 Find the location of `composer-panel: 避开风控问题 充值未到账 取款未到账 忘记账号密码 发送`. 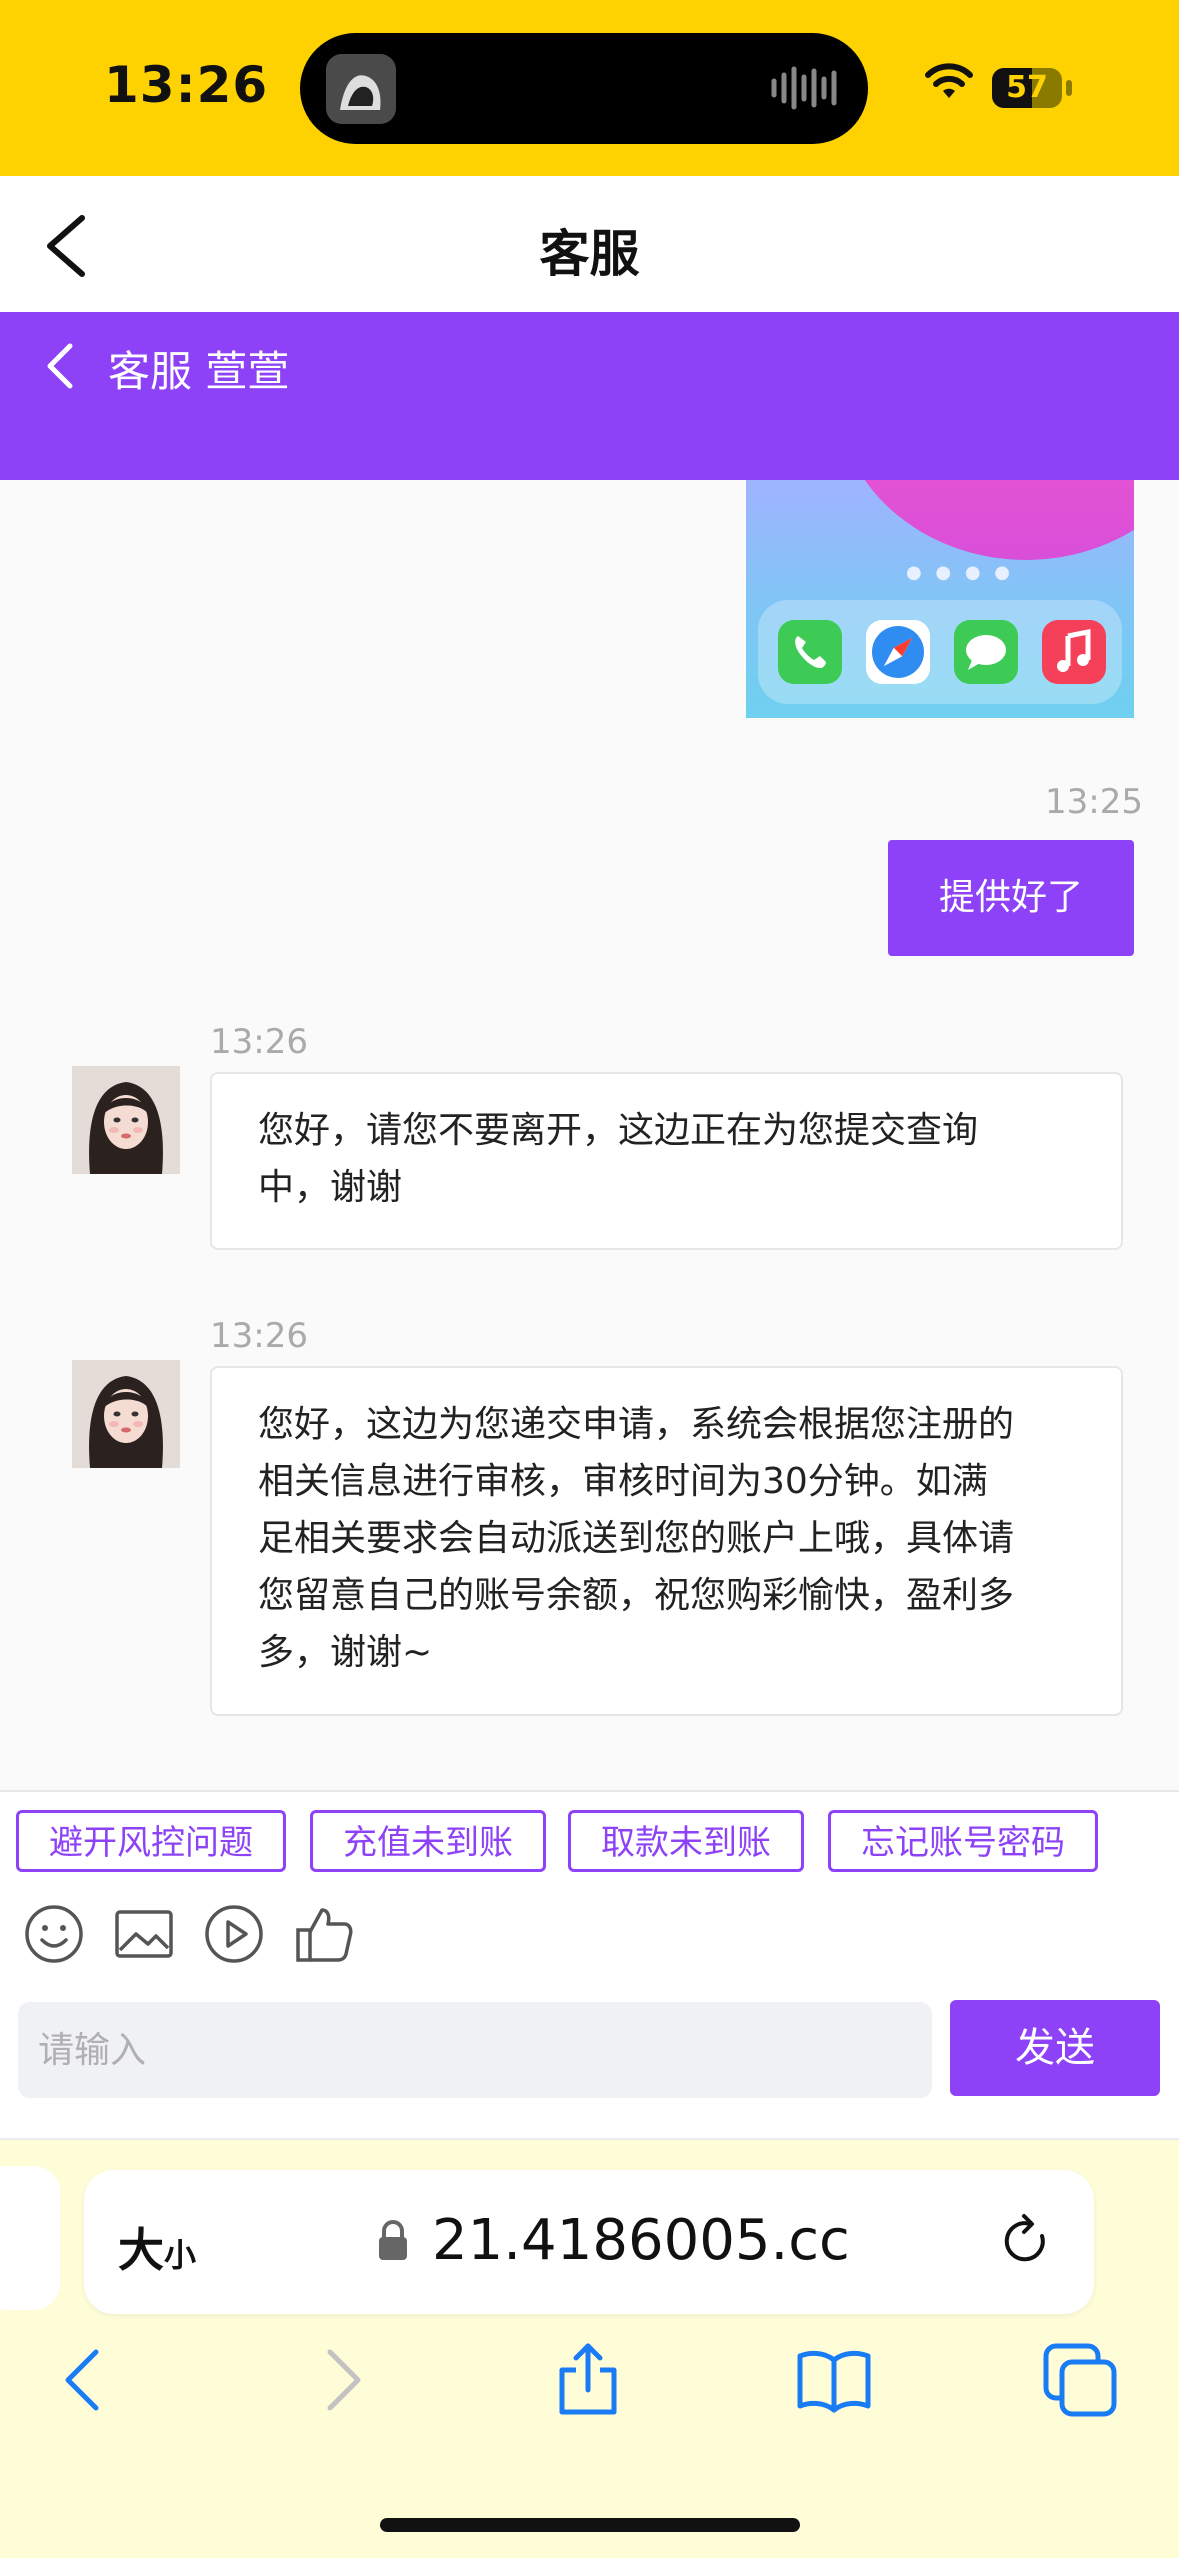

composer-panel: 避开风控问题 充值未到账 取款未到账 忘记账号密码 发送 is located at coordinates (589, 1965).